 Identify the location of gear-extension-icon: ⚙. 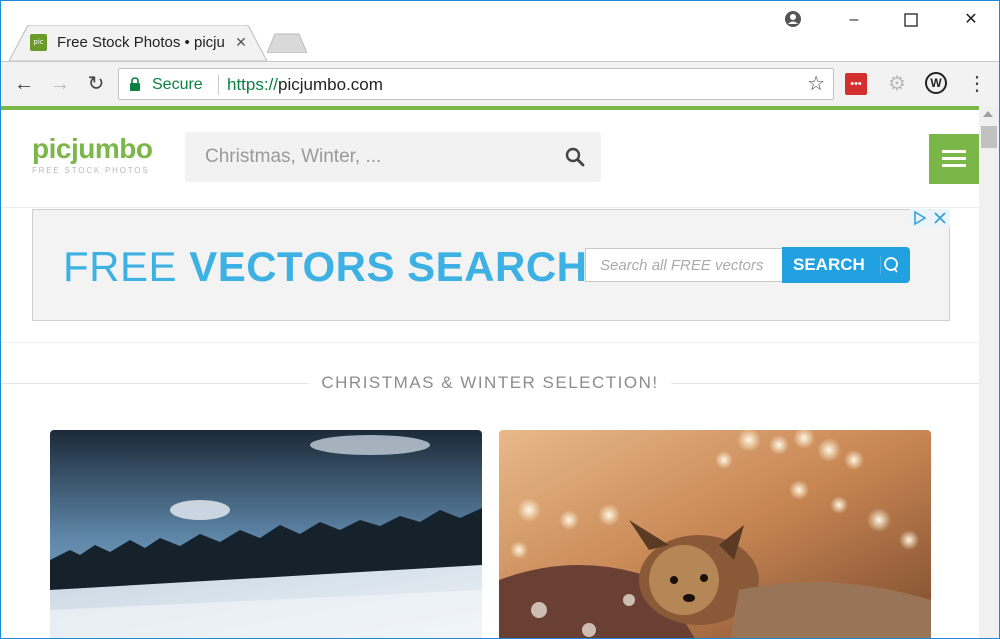
(897, 84).